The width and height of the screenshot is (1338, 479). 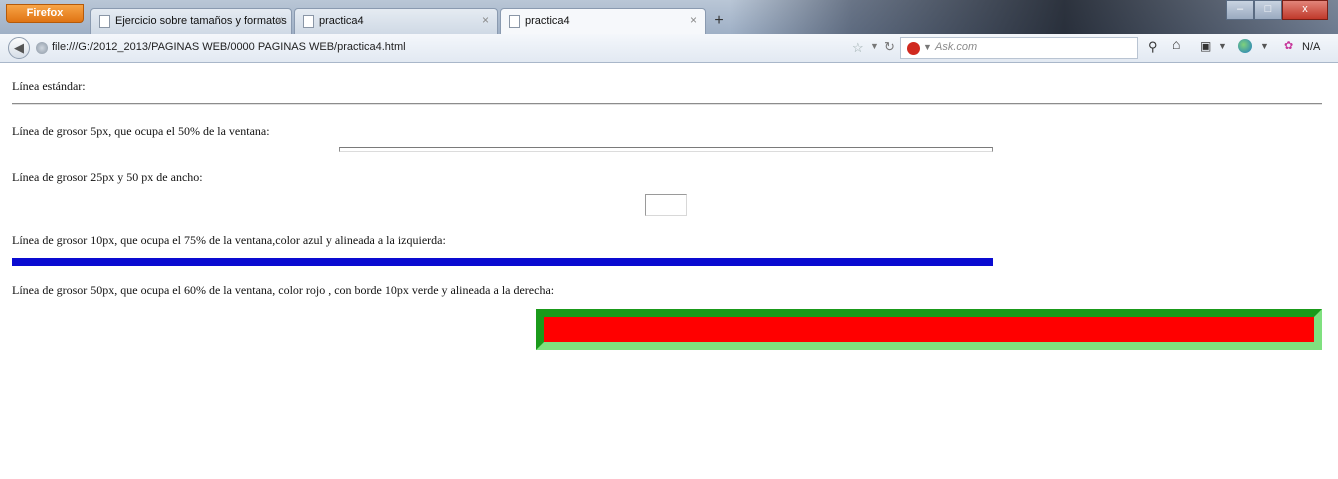 What do you see at coordinates (1153, 47) in the screenshot?
I see `search-icon: ⚲` at bounding box center [1153, 47].